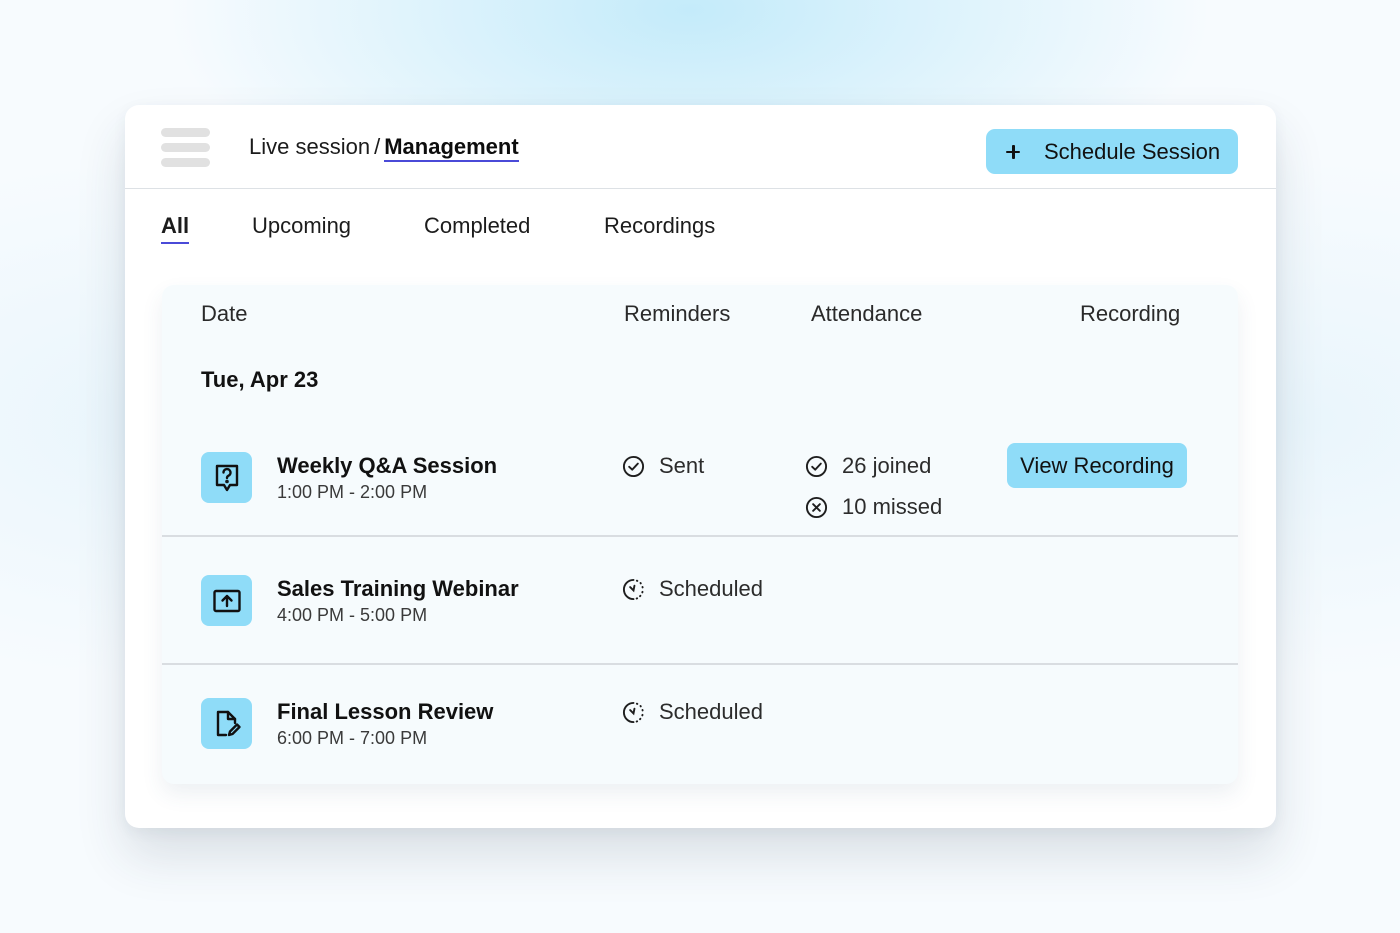 The image size is (1400, 933). I want to click on top-bar: Live session / Management Schedule Session, so click(700, 147).